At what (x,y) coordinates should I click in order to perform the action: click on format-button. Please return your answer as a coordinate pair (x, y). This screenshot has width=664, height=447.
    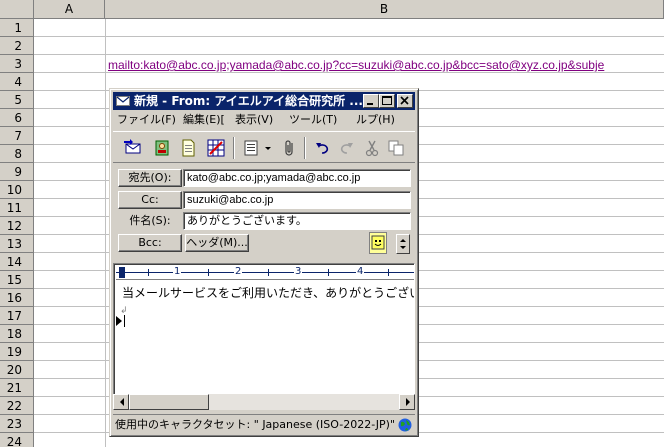
    Looking at the image, I should click on (252, 148).